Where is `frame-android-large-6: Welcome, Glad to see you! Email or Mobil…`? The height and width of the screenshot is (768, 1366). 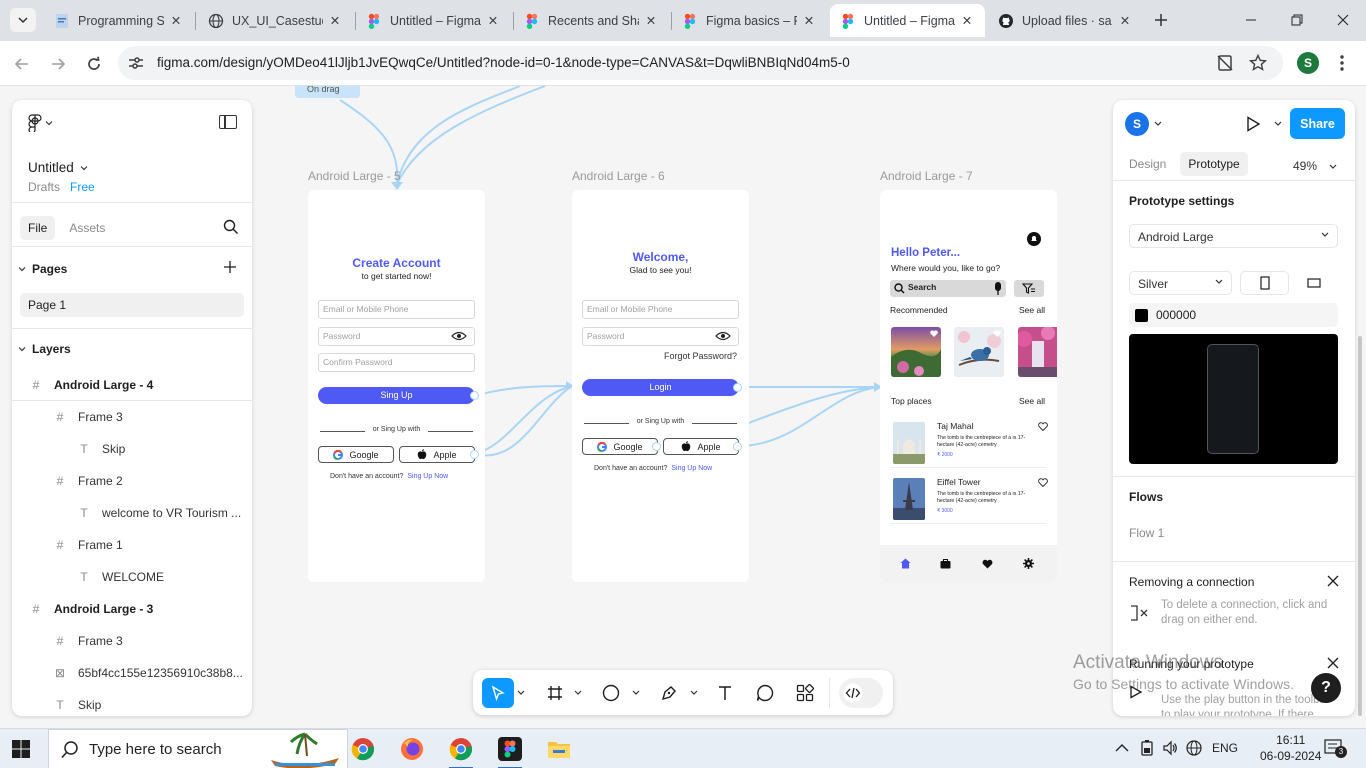 frame-android-large-6: Welcome, Glad to see you! Email or Mobil… is located at coordinates (660, 386).